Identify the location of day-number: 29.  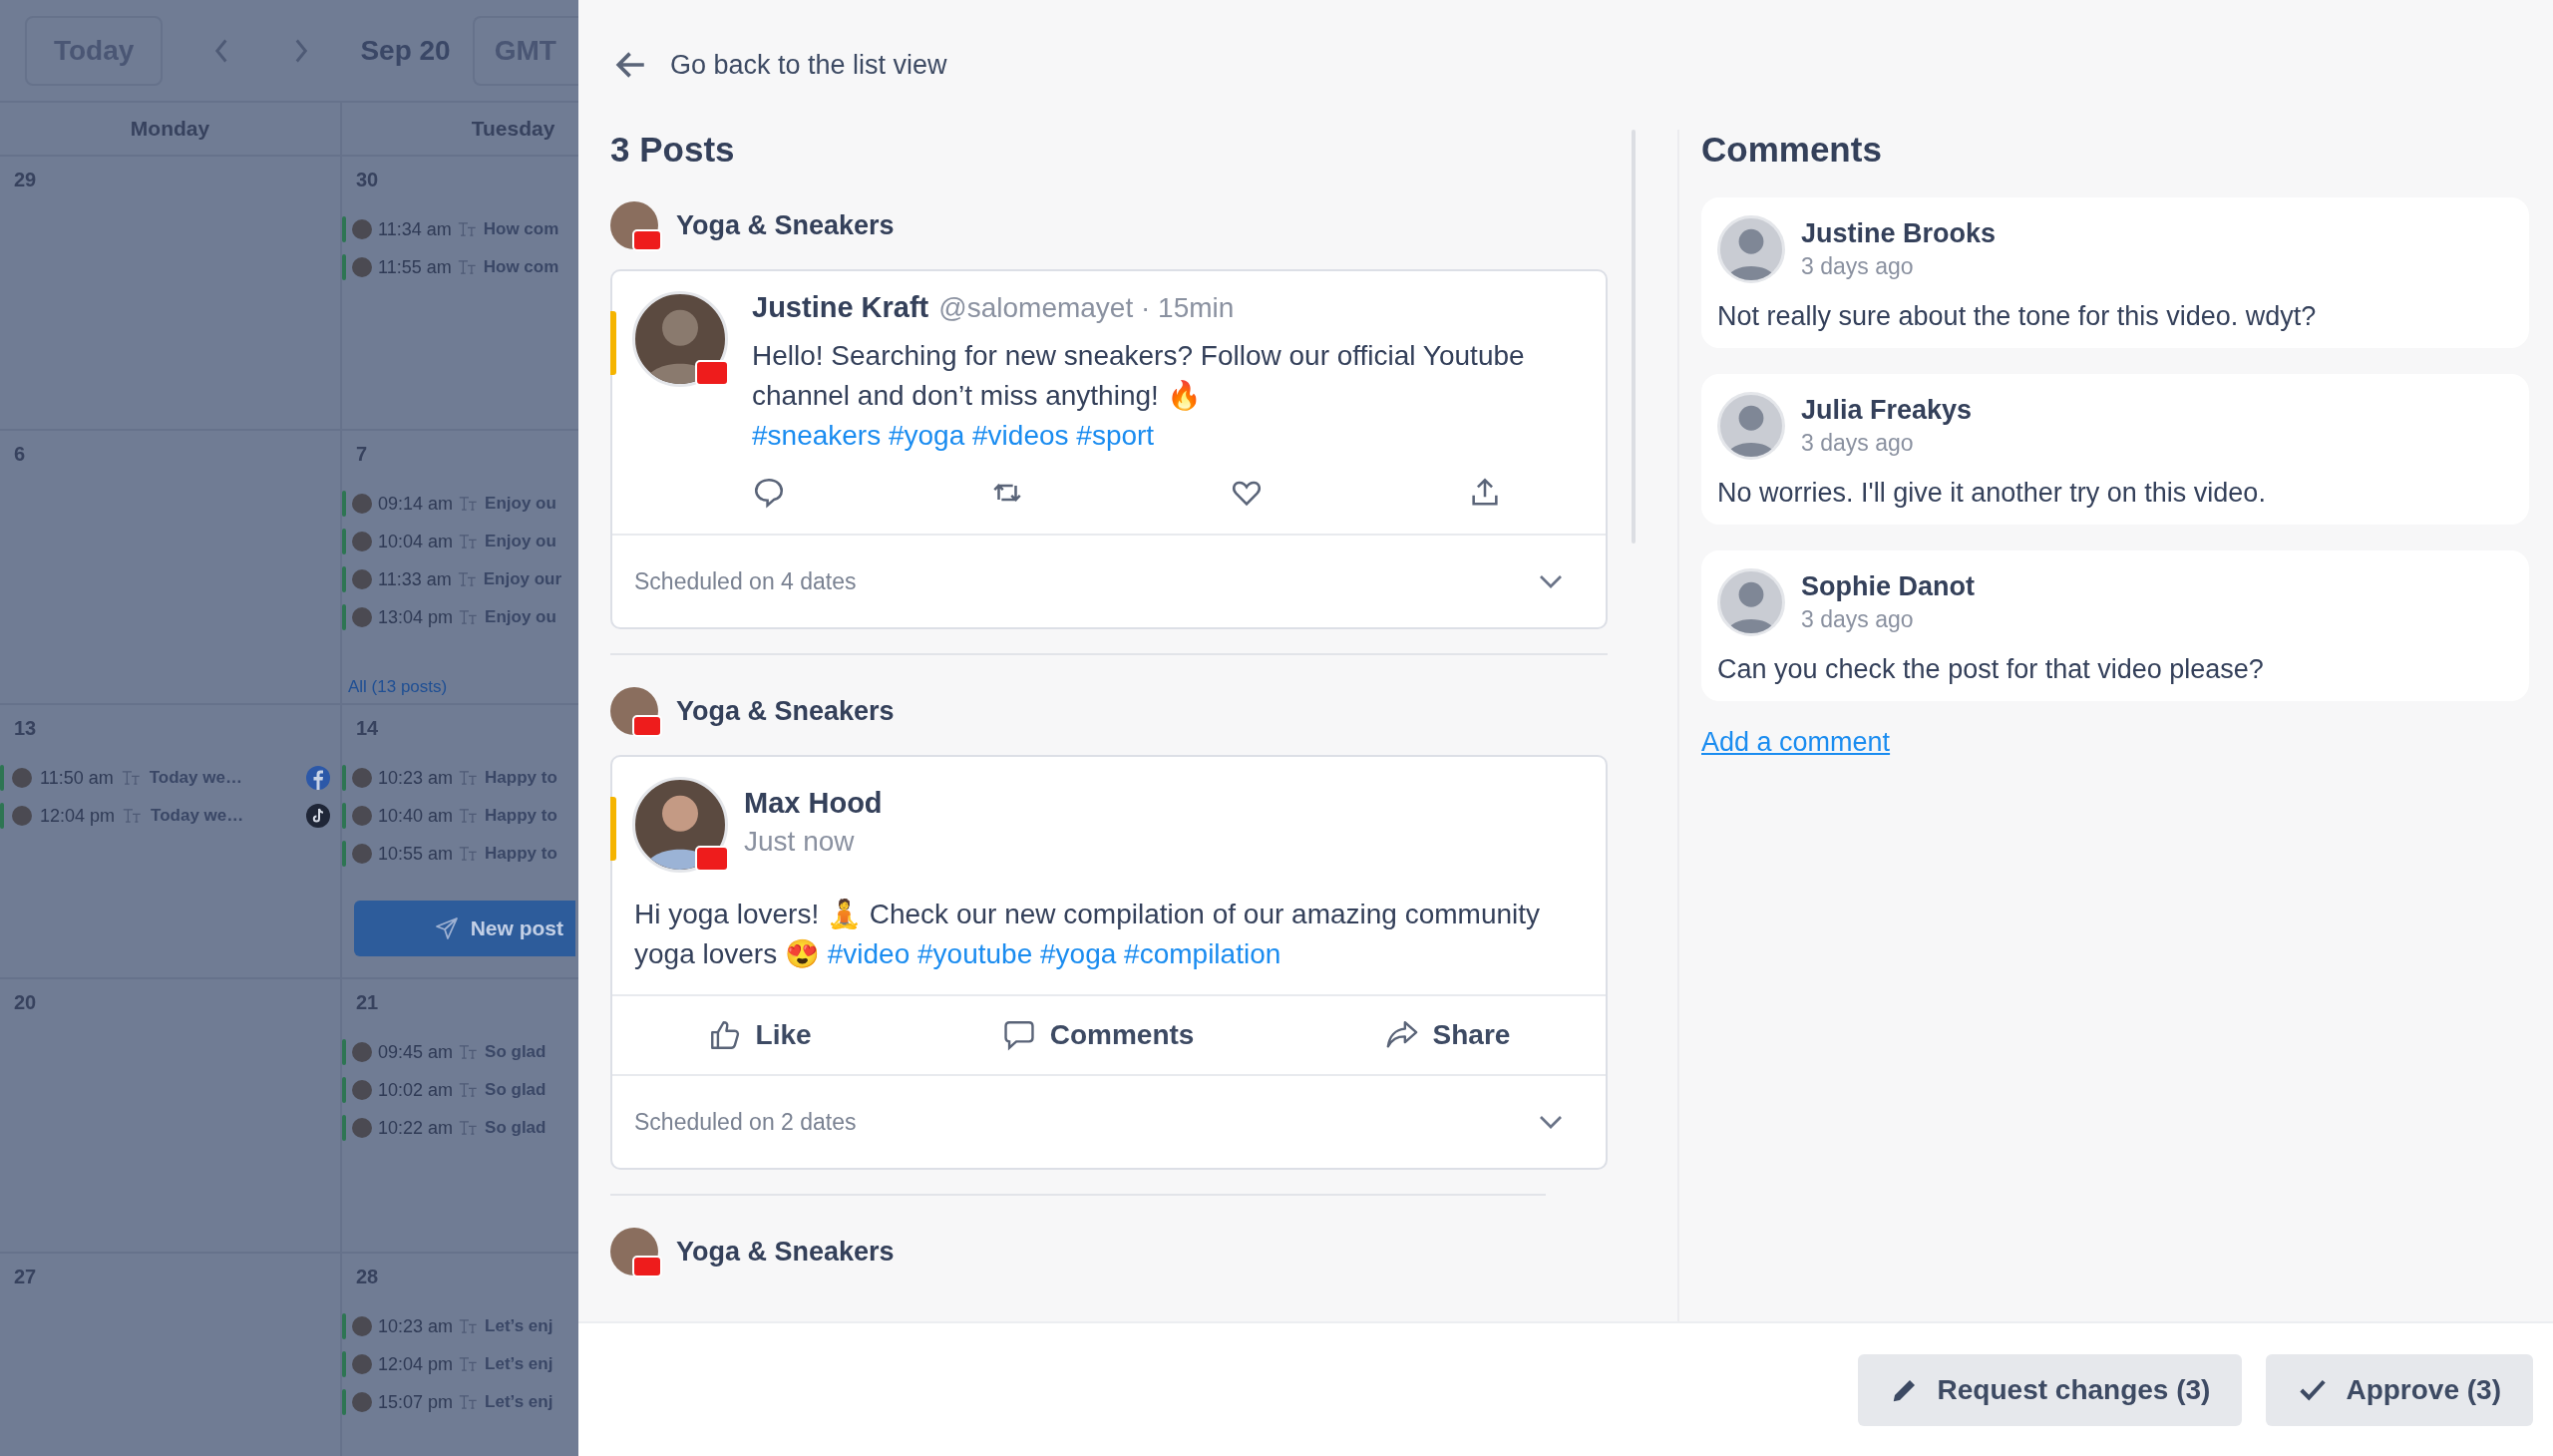
(26, 180).